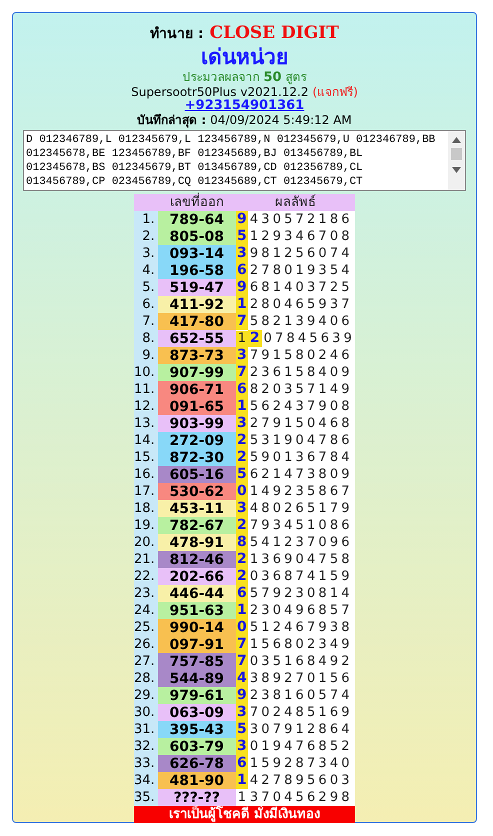 Image resolution: width=493 pixels, height=836 pixels. I want to click on result-digits: 230496857, so click(300, 610).